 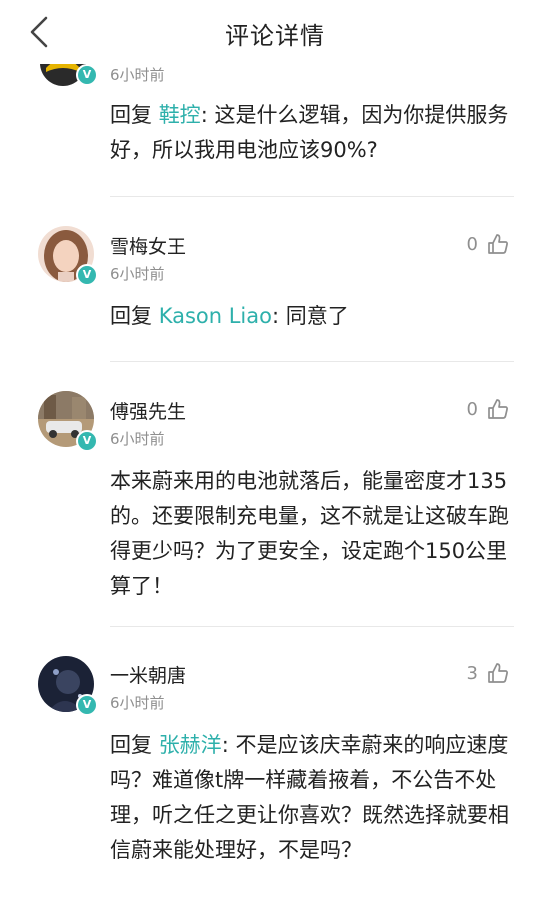 I want to click on header-bar: 评论详情, so click(x=275, y=32).